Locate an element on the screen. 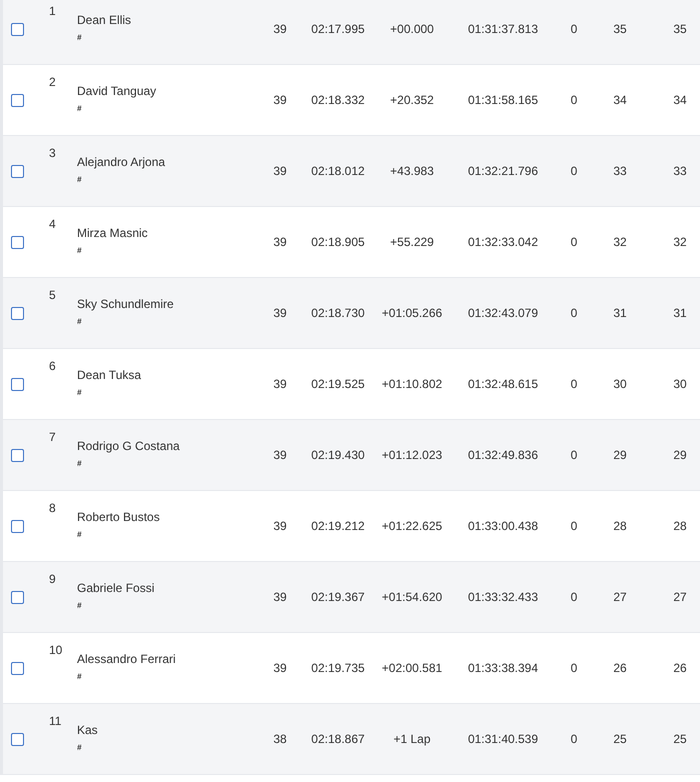 The width and height of the screenshot is (700, 782). position-number: 7 is located at coordinates (52, 437).